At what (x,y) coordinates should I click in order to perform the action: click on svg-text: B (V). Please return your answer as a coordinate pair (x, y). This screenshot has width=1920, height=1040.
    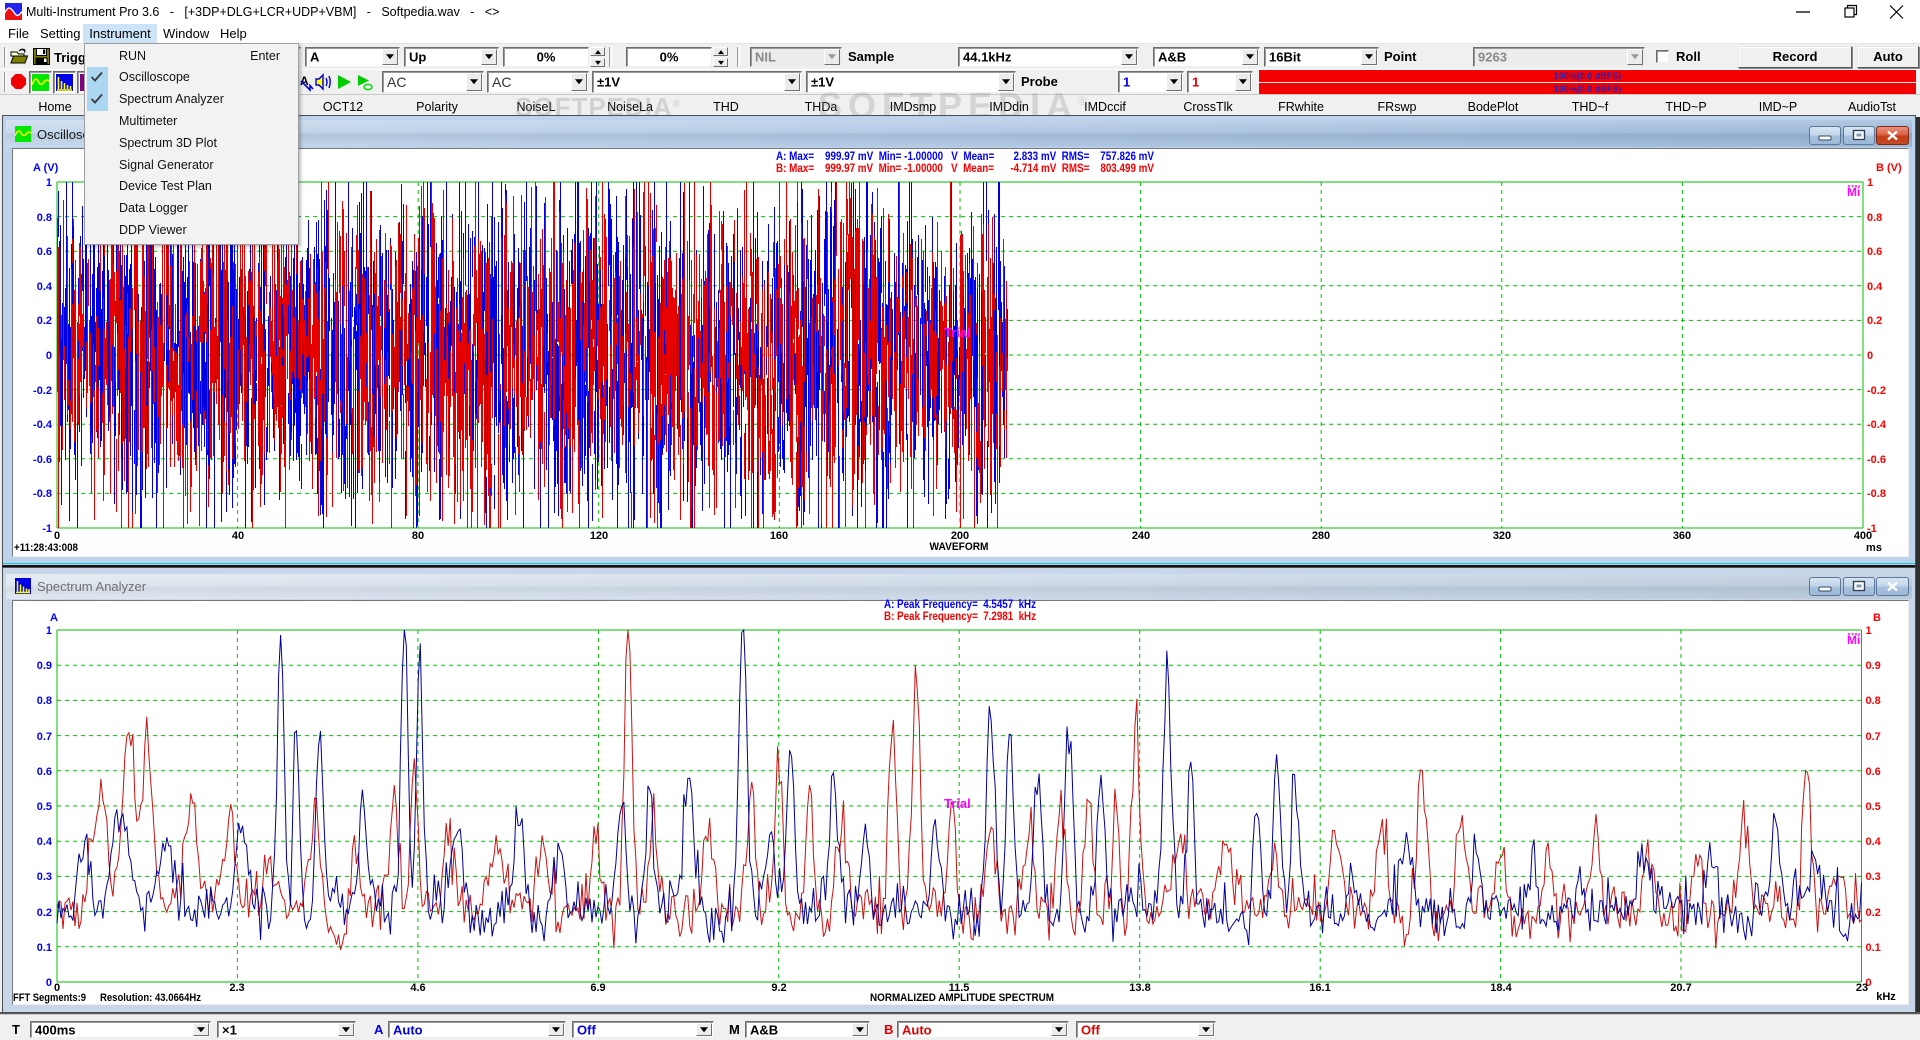
    Looking at the image, I should click on (1889, 168).